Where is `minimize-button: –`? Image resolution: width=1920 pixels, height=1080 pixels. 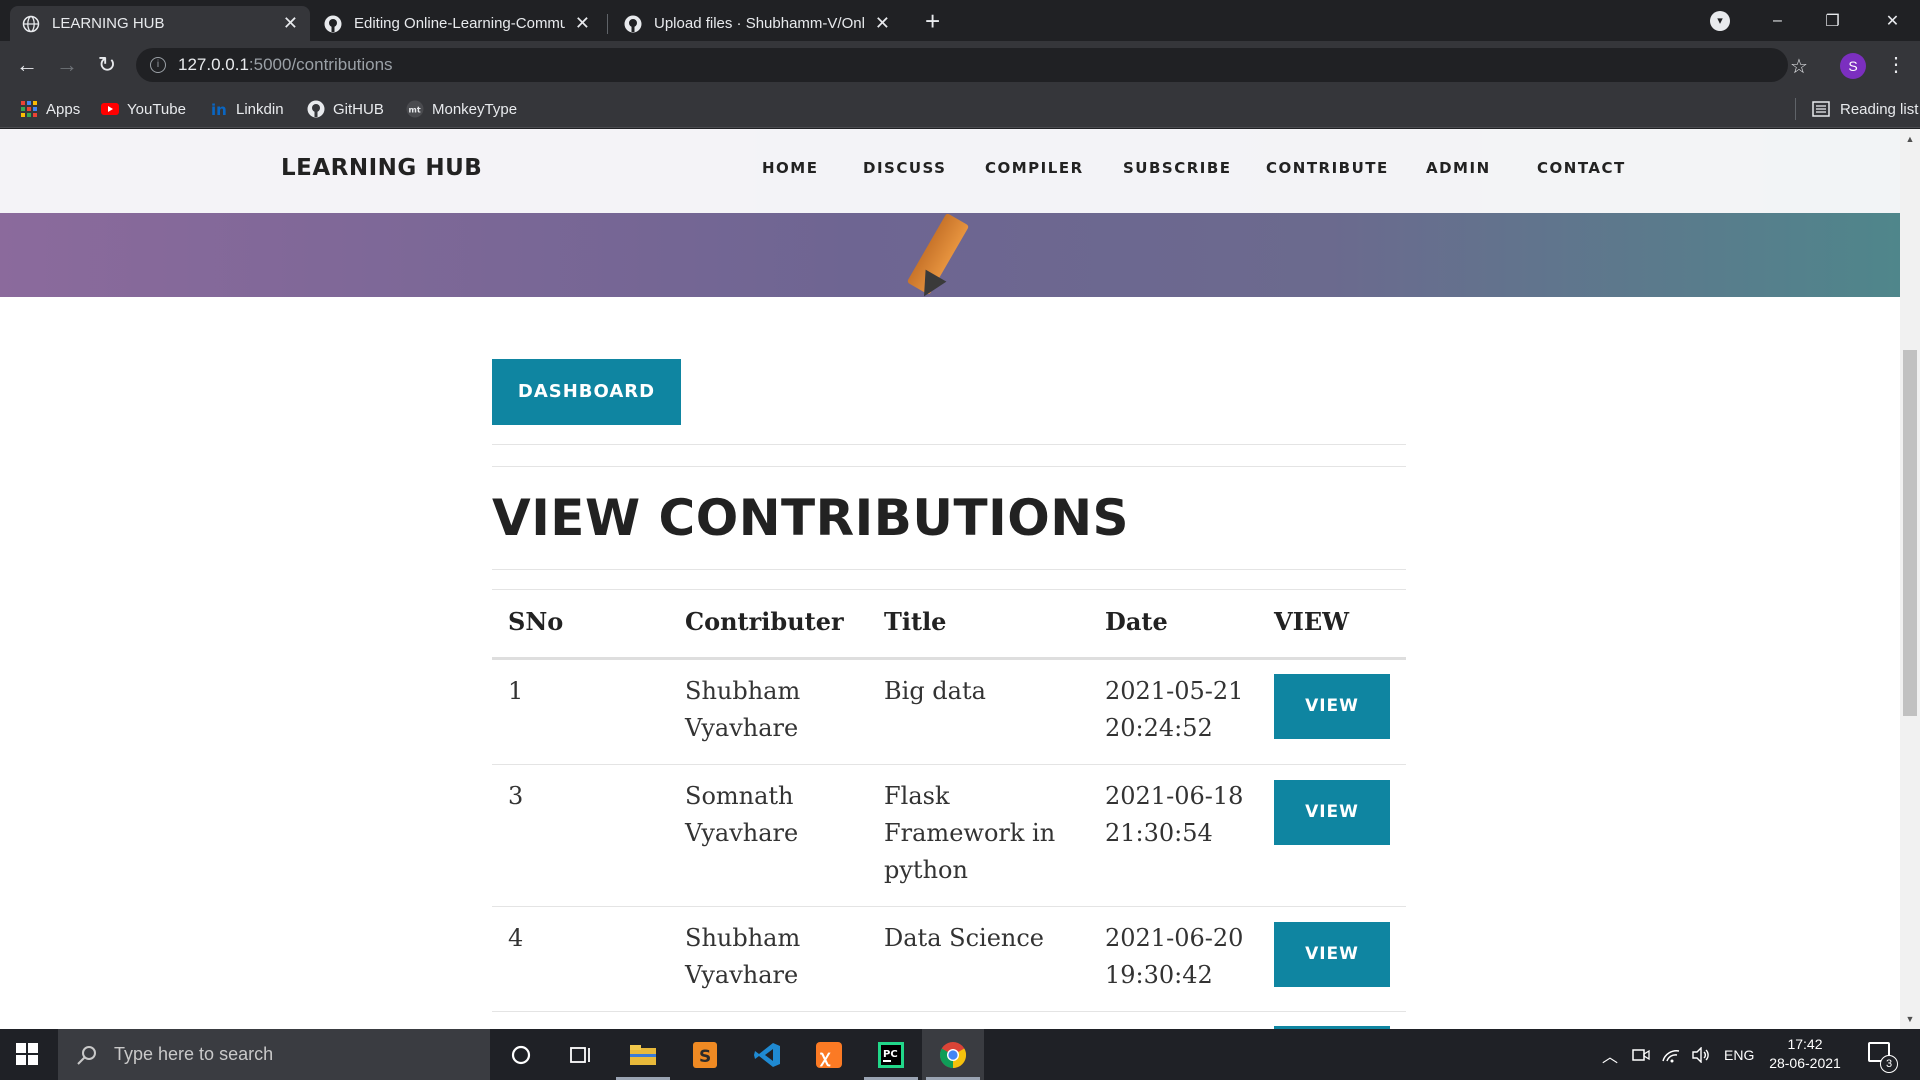
minimize-button: – is located at coordinates (1777, 20).